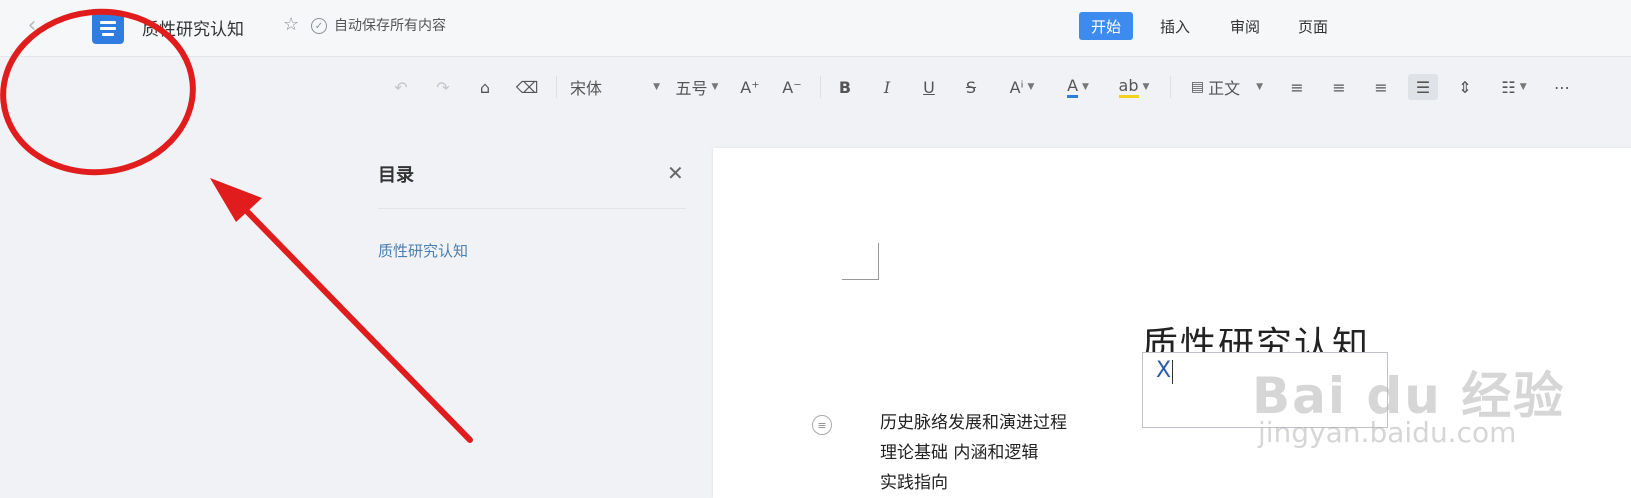  Describe the element at coordinates (401, 87) in the screenshot. I see `undo-icon: ↶` at that location.